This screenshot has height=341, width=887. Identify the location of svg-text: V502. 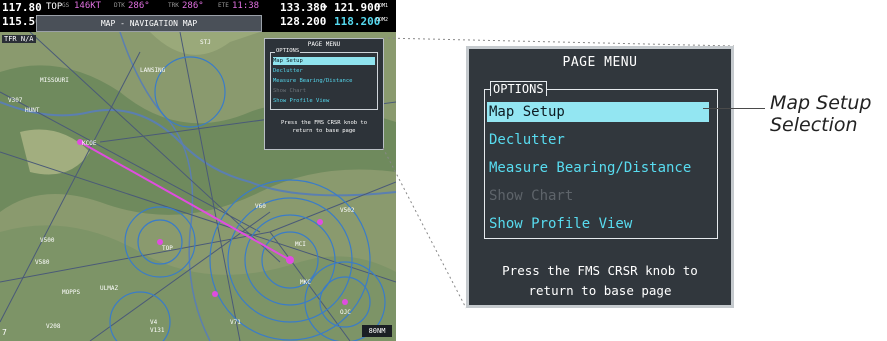
(347, 210).